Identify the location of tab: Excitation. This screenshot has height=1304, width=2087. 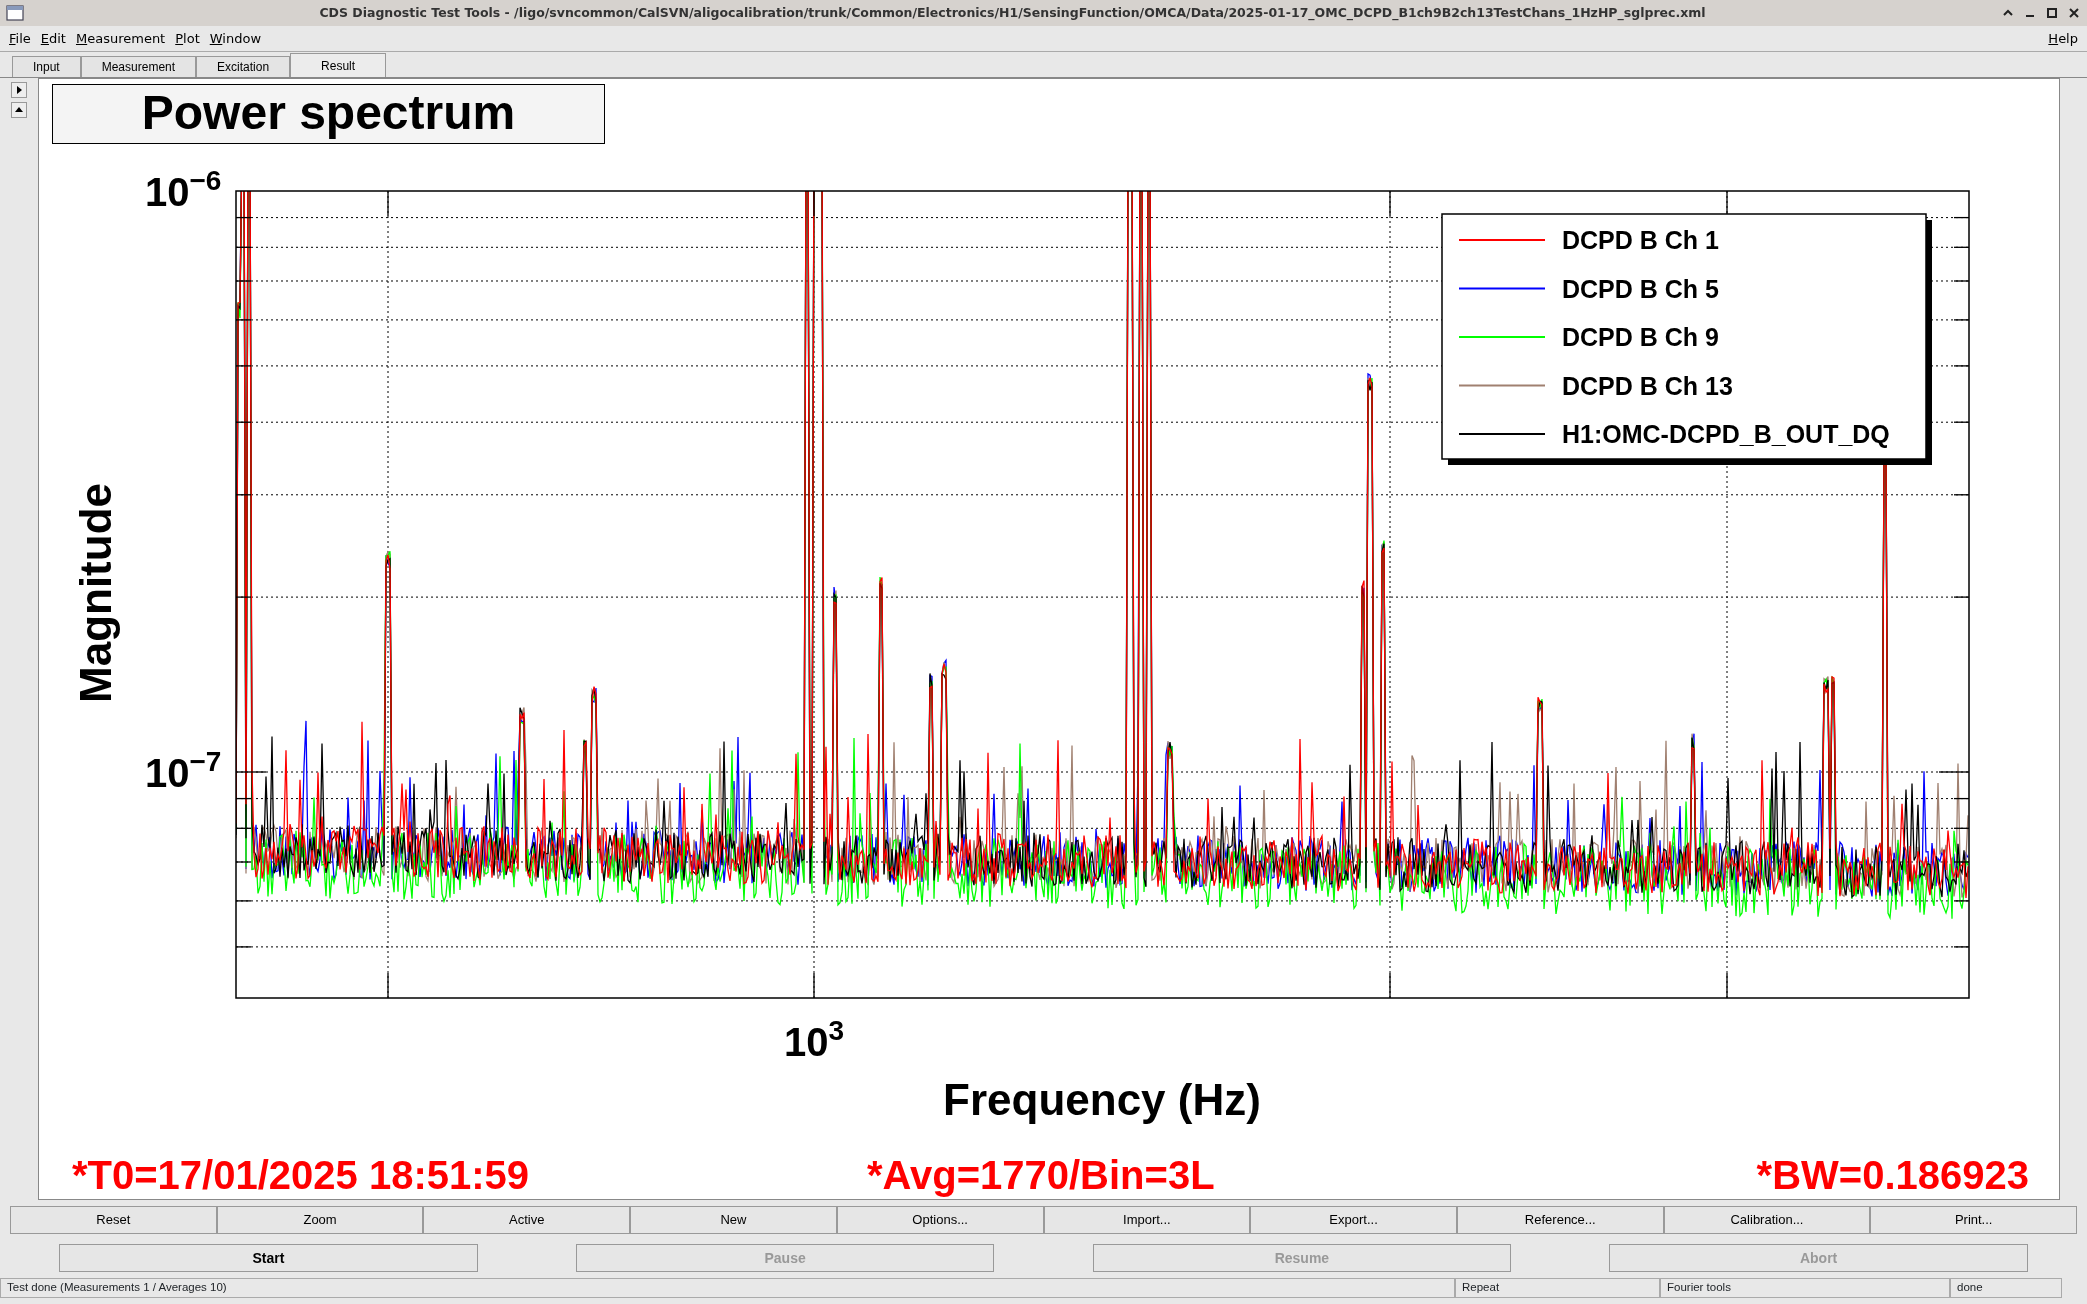
(243, 66).